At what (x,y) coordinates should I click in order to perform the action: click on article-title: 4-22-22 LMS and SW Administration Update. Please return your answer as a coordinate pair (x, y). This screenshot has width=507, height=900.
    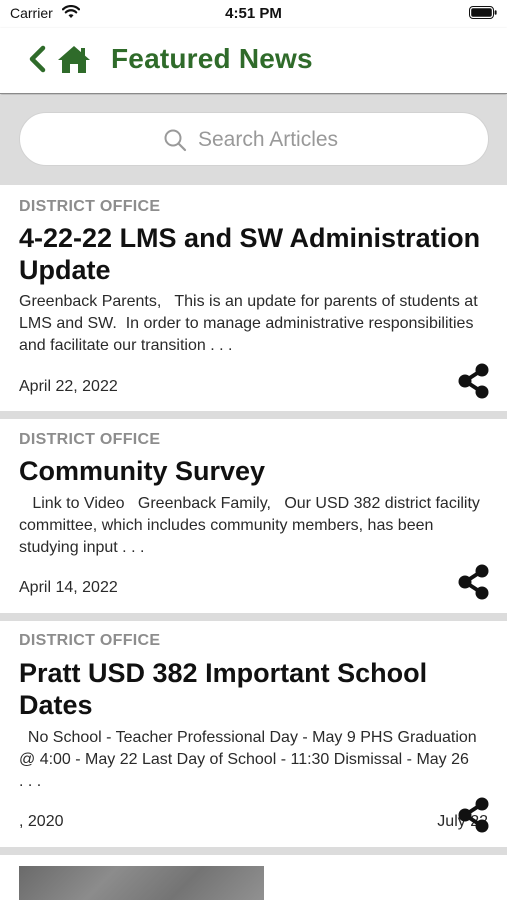
    Looking at the image, I should click on (250, 254).